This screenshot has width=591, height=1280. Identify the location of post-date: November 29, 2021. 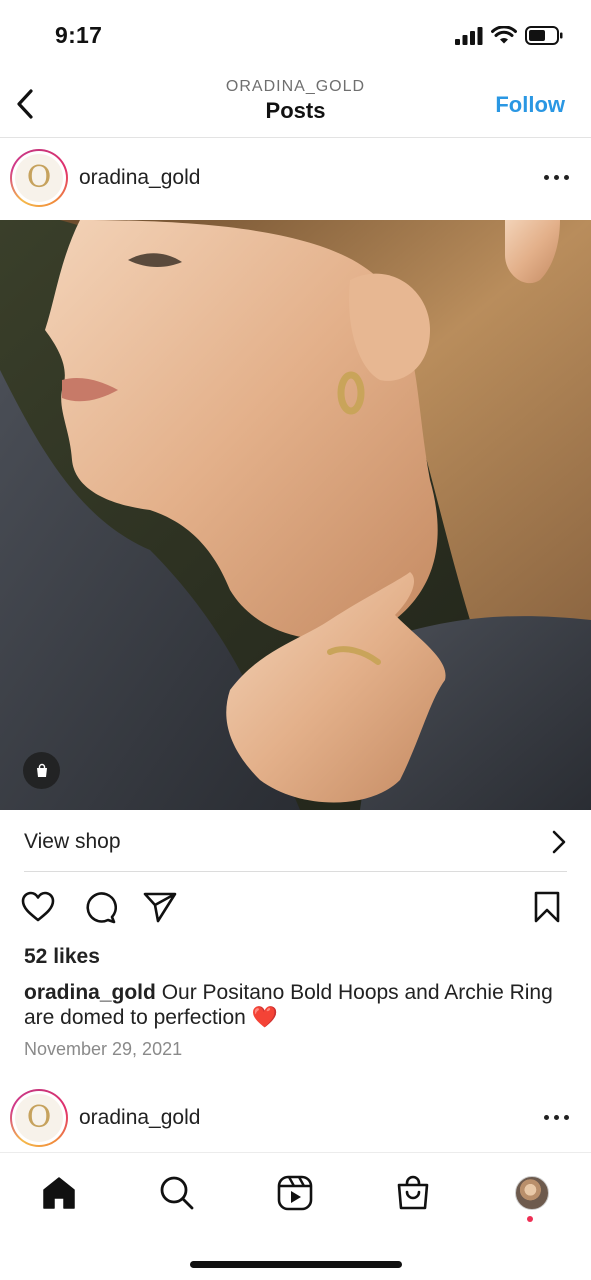
(103, 1049).